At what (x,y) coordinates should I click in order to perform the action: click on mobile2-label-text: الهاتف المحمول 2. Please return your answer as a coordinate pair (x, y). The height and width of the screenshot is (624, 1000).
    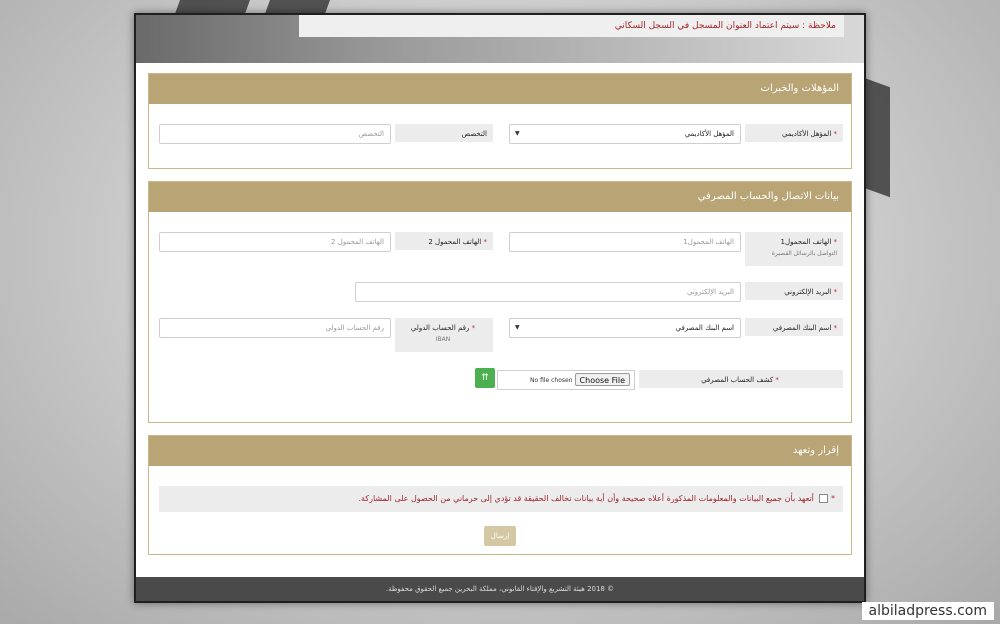
    Looking at the image, I should click on (455, 242).